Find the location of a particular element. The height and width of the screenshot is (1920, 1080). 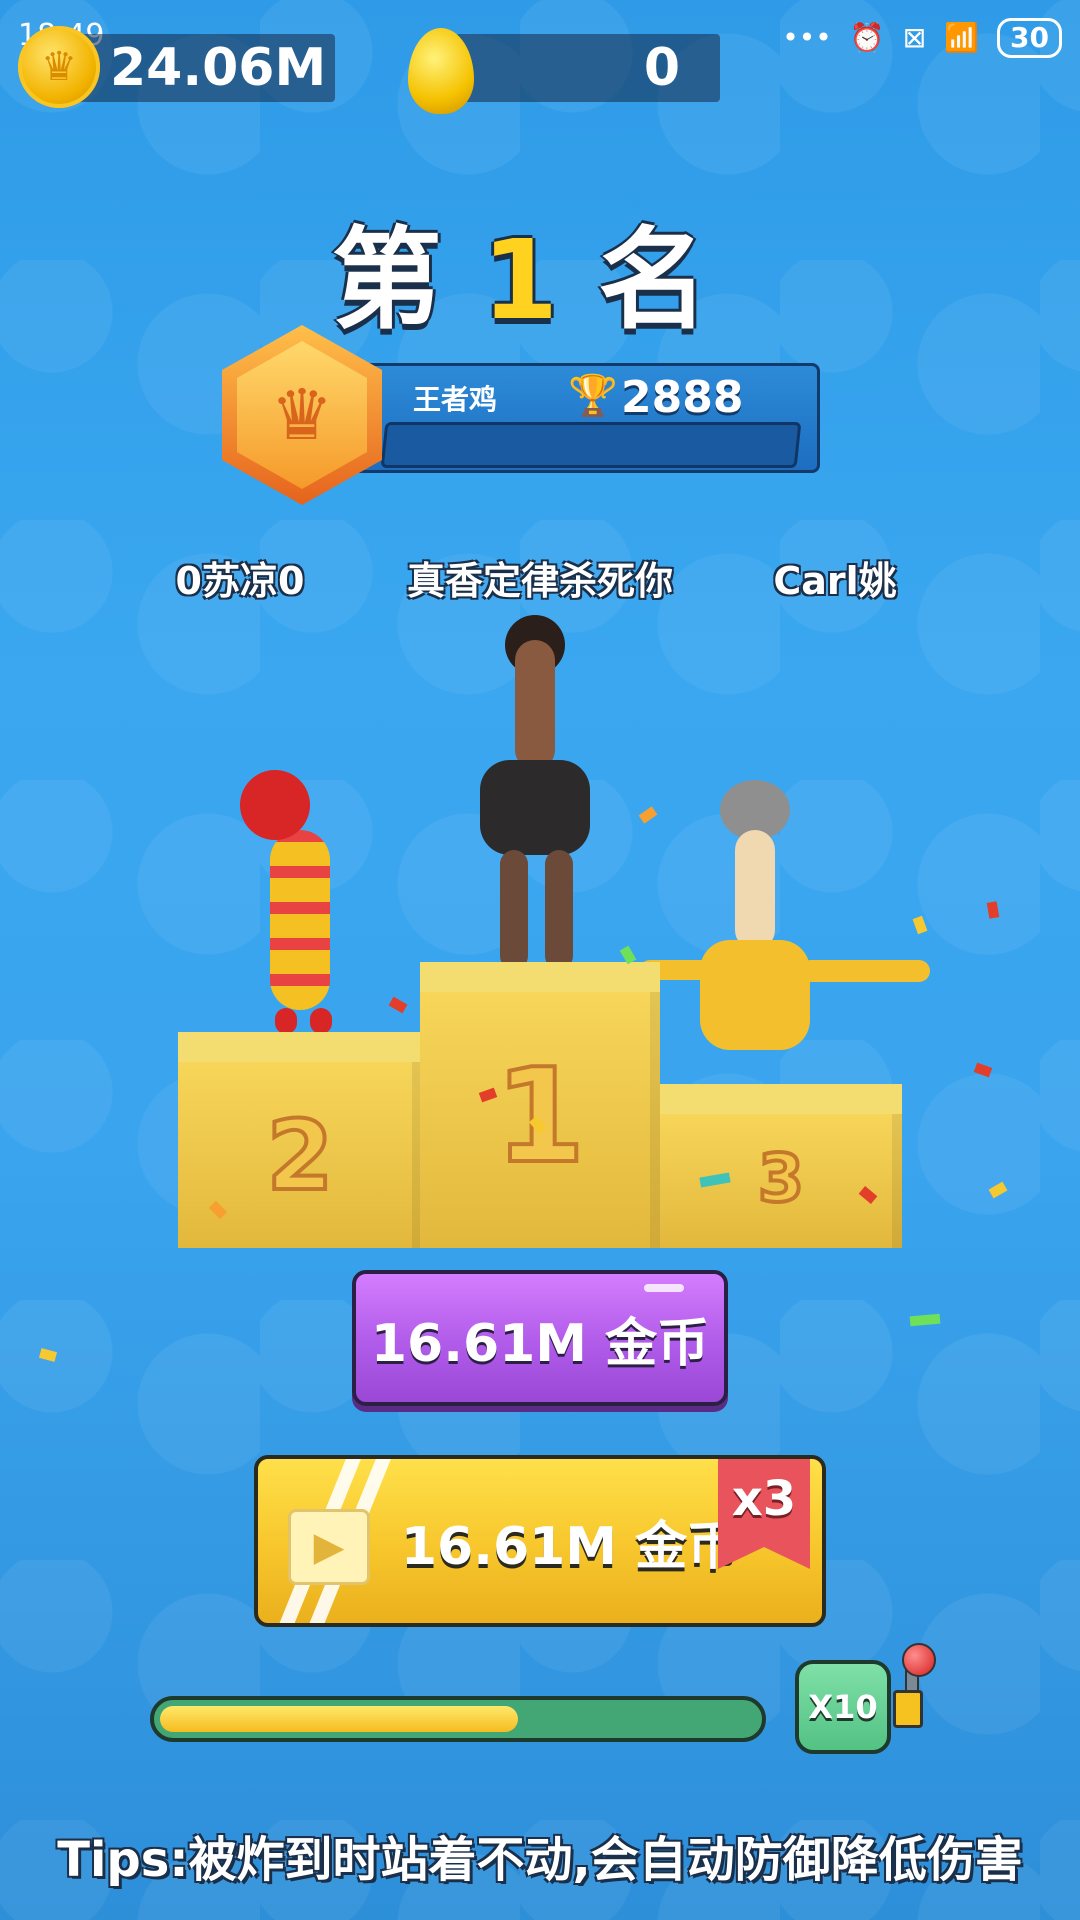

lever-knob-icon is located at coordinates (919, 1660).